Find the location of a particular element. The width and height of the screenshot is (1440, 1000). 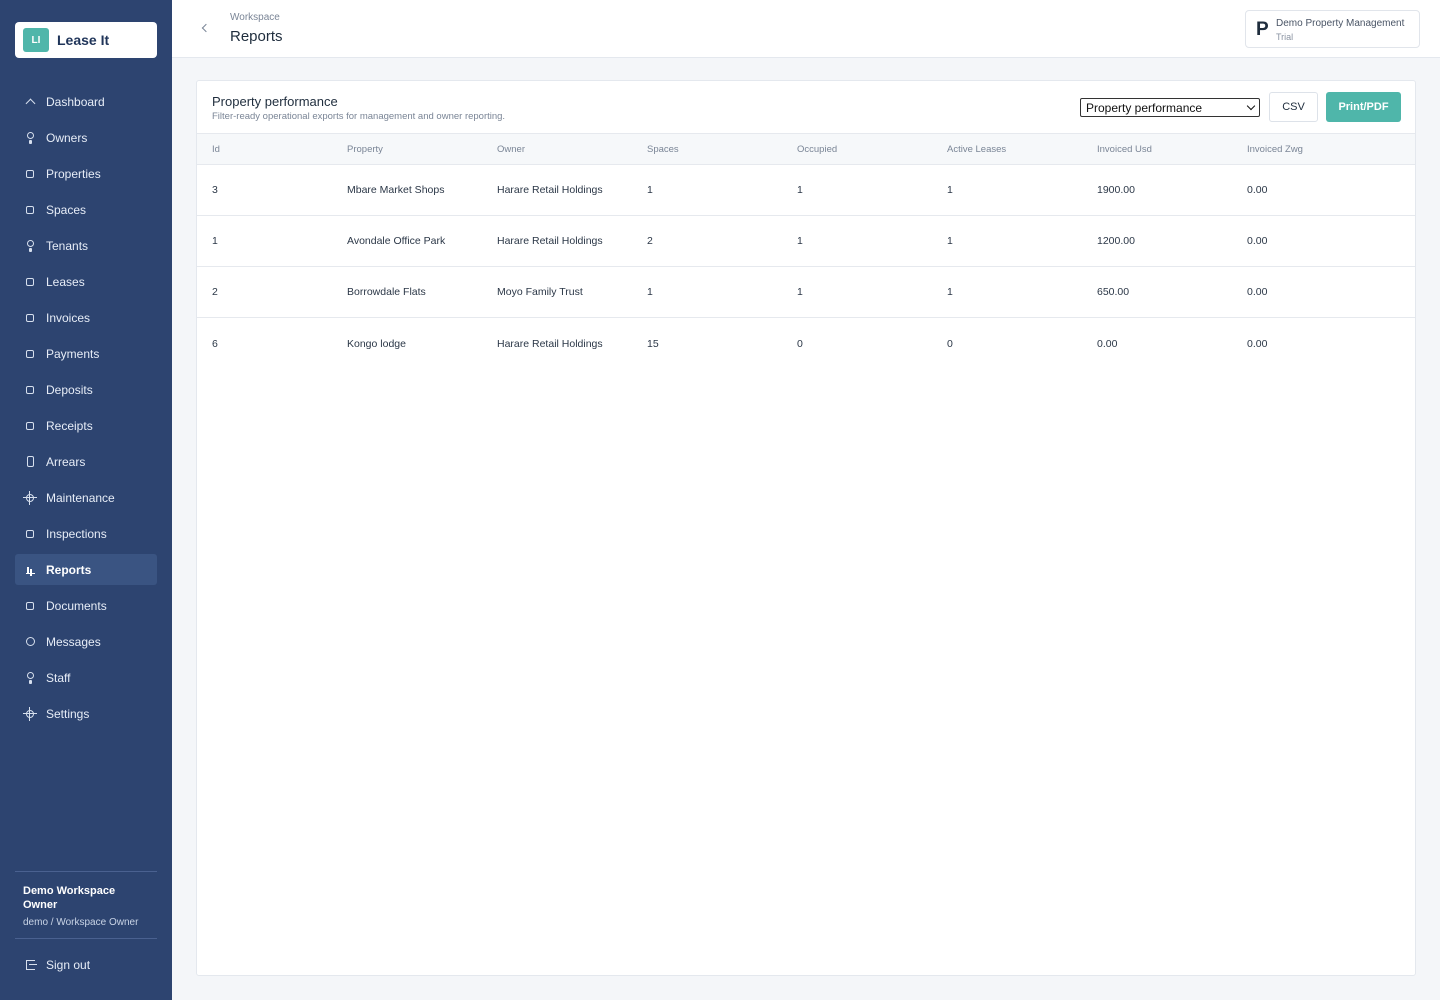

sign-out-label: Sign out is located at coordinates (68, 964).